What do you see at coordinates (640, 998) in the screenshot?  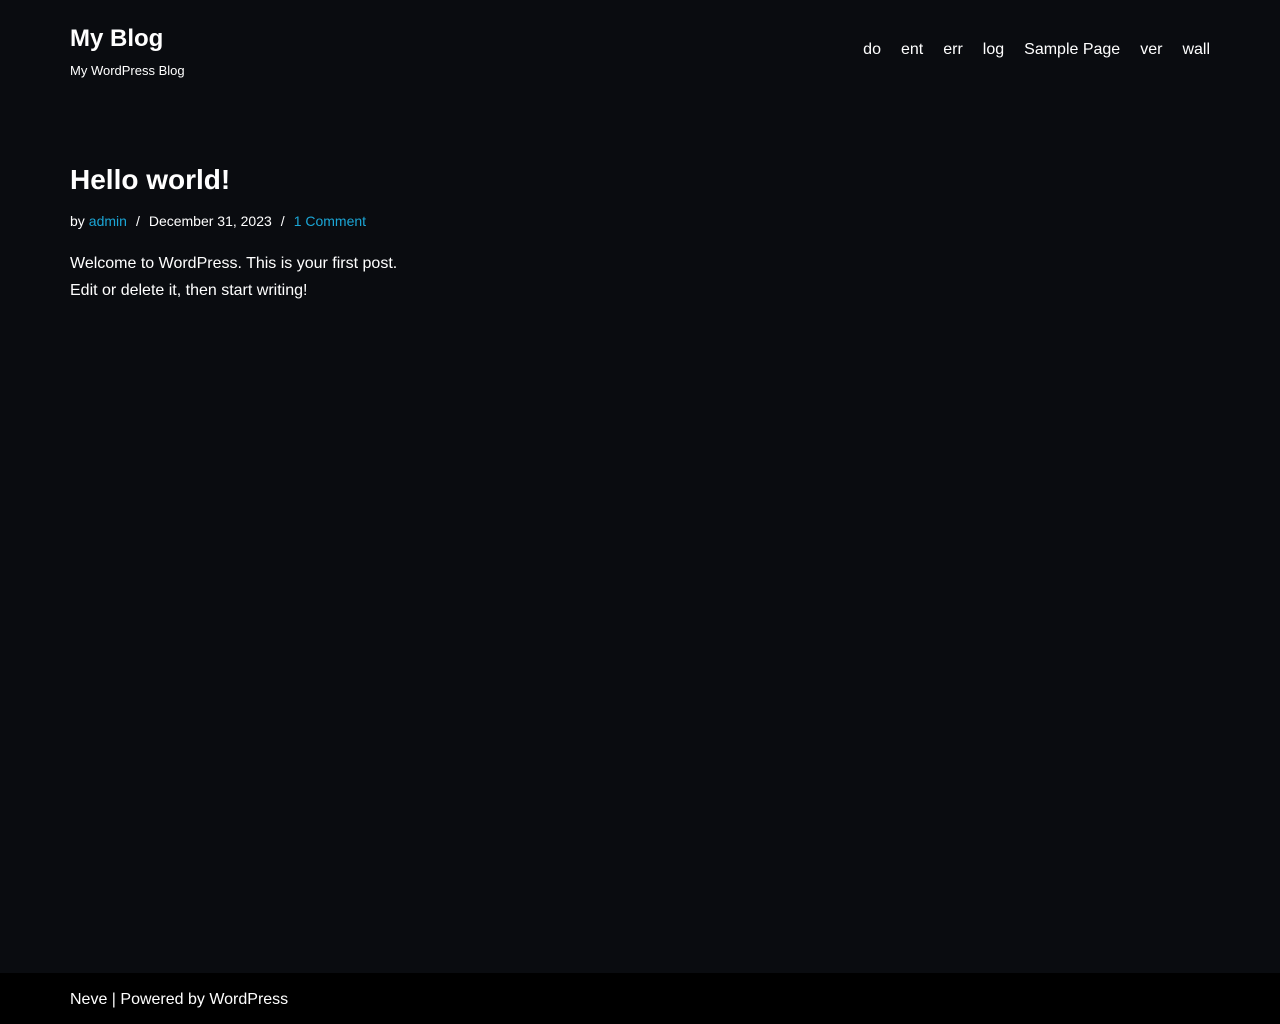 I see `site-footer: Neve | Powered by WordPress` at bounding box center [640, 998].